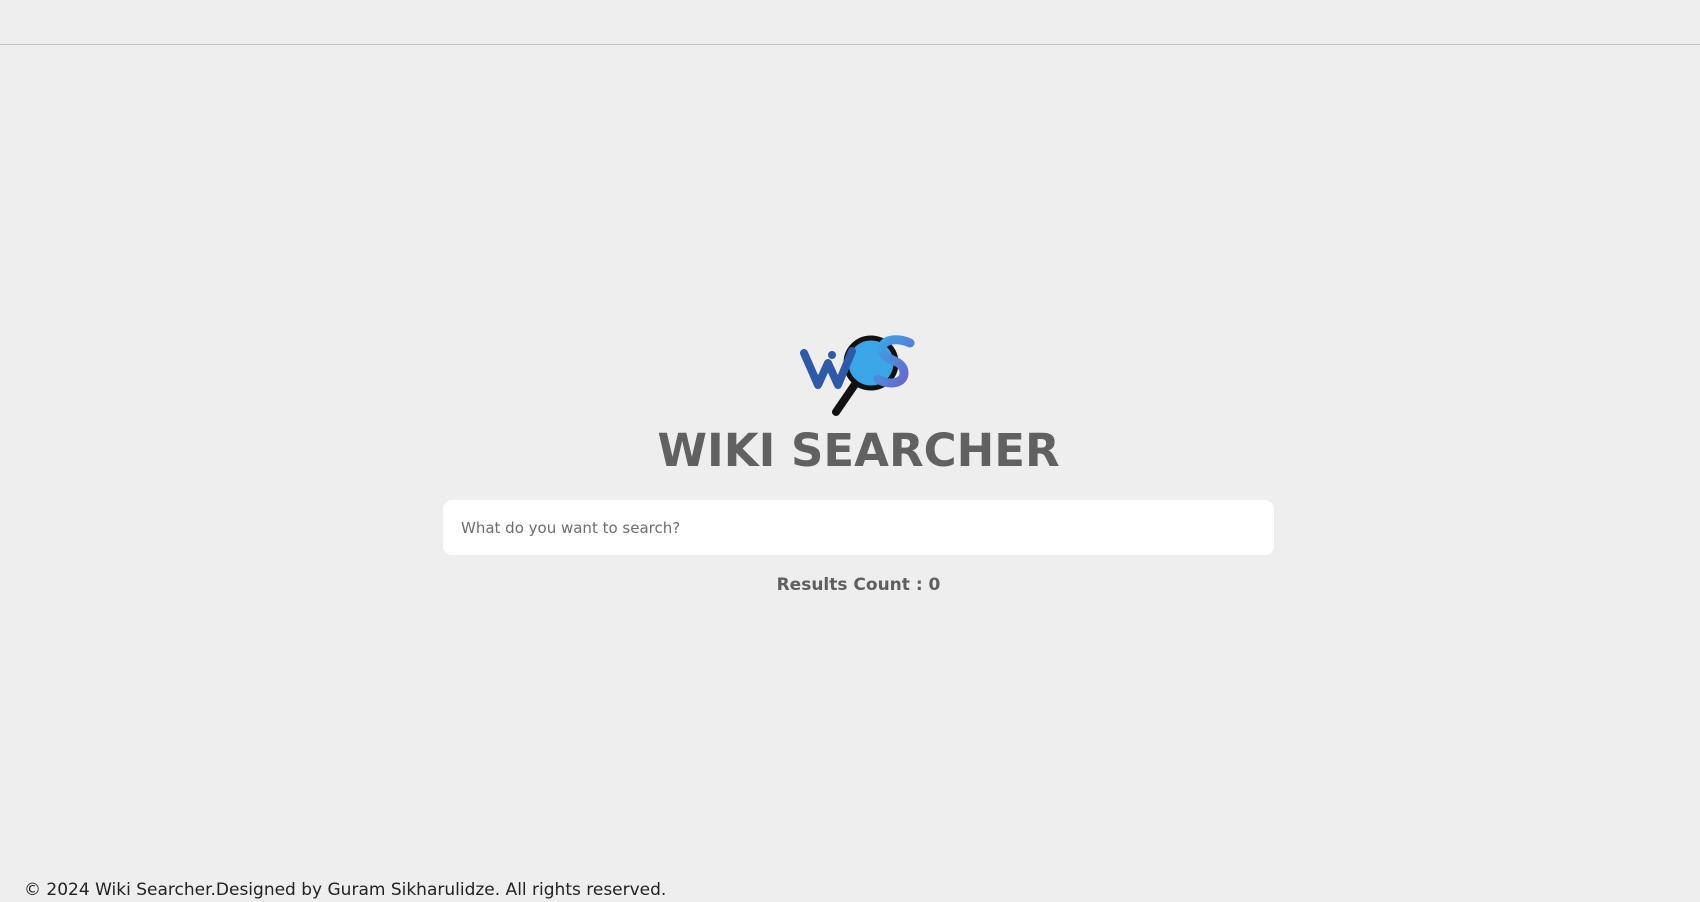 The width and height of the screenshot is (1700, 902). What do you see at coordinates (858, 585) in the screenshot?
I see `results-count: Results Count : 0` at bounding box center [858, 585].